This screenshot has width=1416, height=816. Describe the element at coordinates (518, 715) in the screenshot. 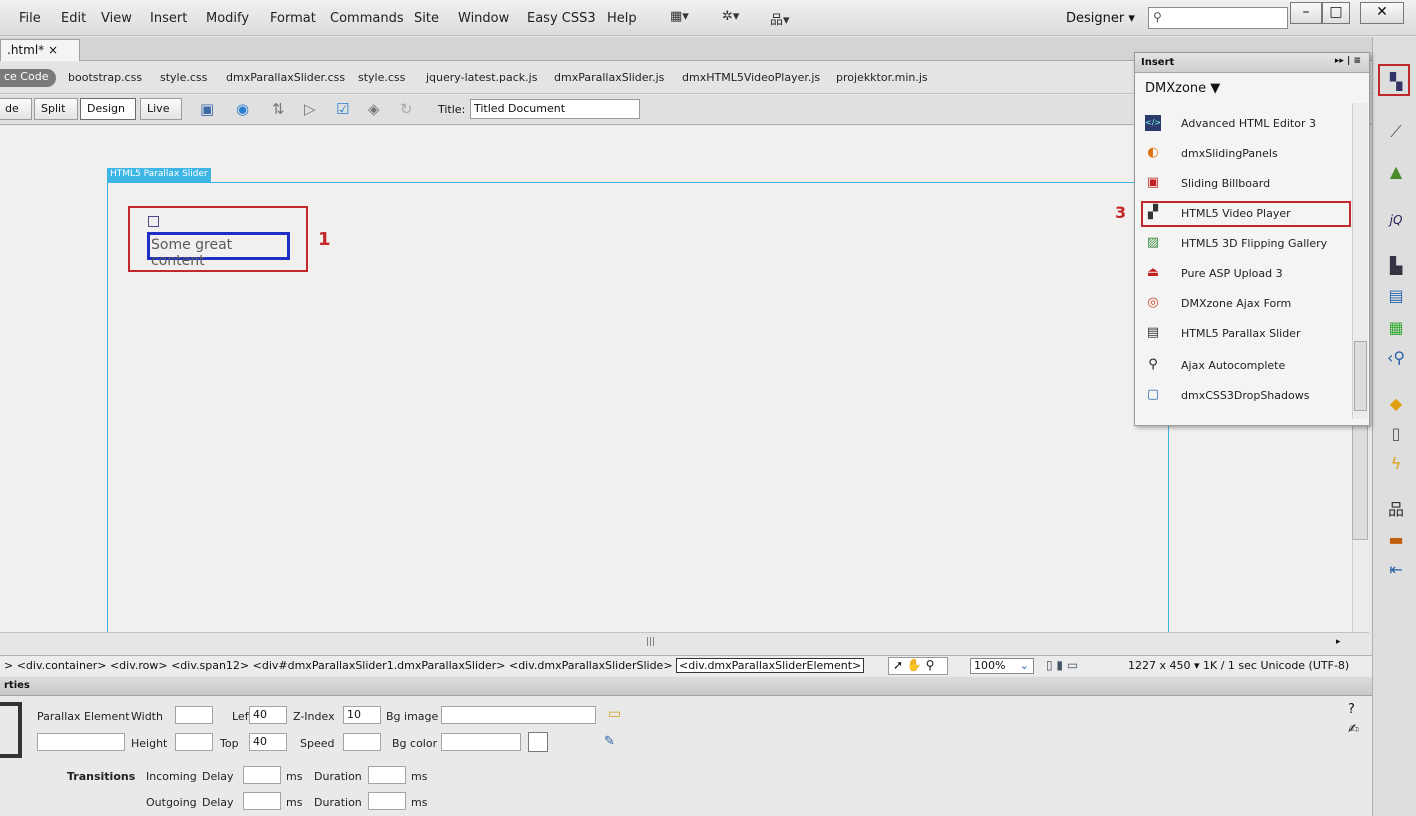

I see `bgimage-input` at that location.